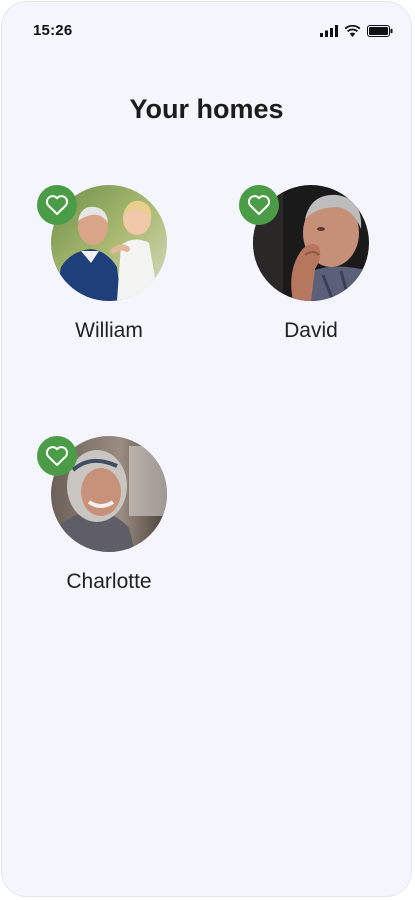 This screenshot has width=415, height=900. Describe the element at coordinates (109, 581) in the screenshot. I see `home-name: Charlotte` at that location.